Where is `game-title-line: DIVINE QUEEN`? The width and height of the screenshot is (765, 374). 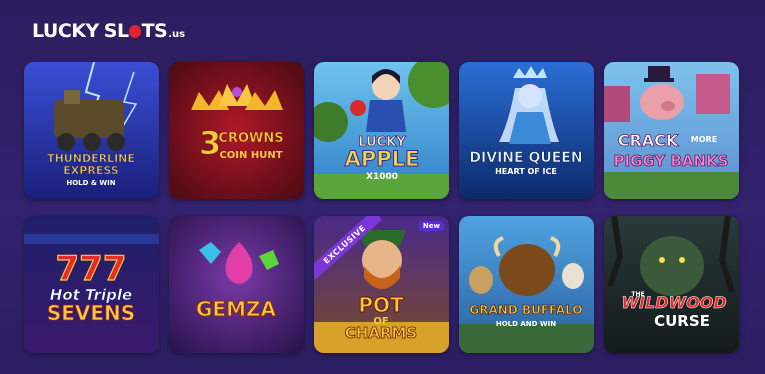
game-title-line: DIVINE QUEEN is located at coordinates (525, 158).